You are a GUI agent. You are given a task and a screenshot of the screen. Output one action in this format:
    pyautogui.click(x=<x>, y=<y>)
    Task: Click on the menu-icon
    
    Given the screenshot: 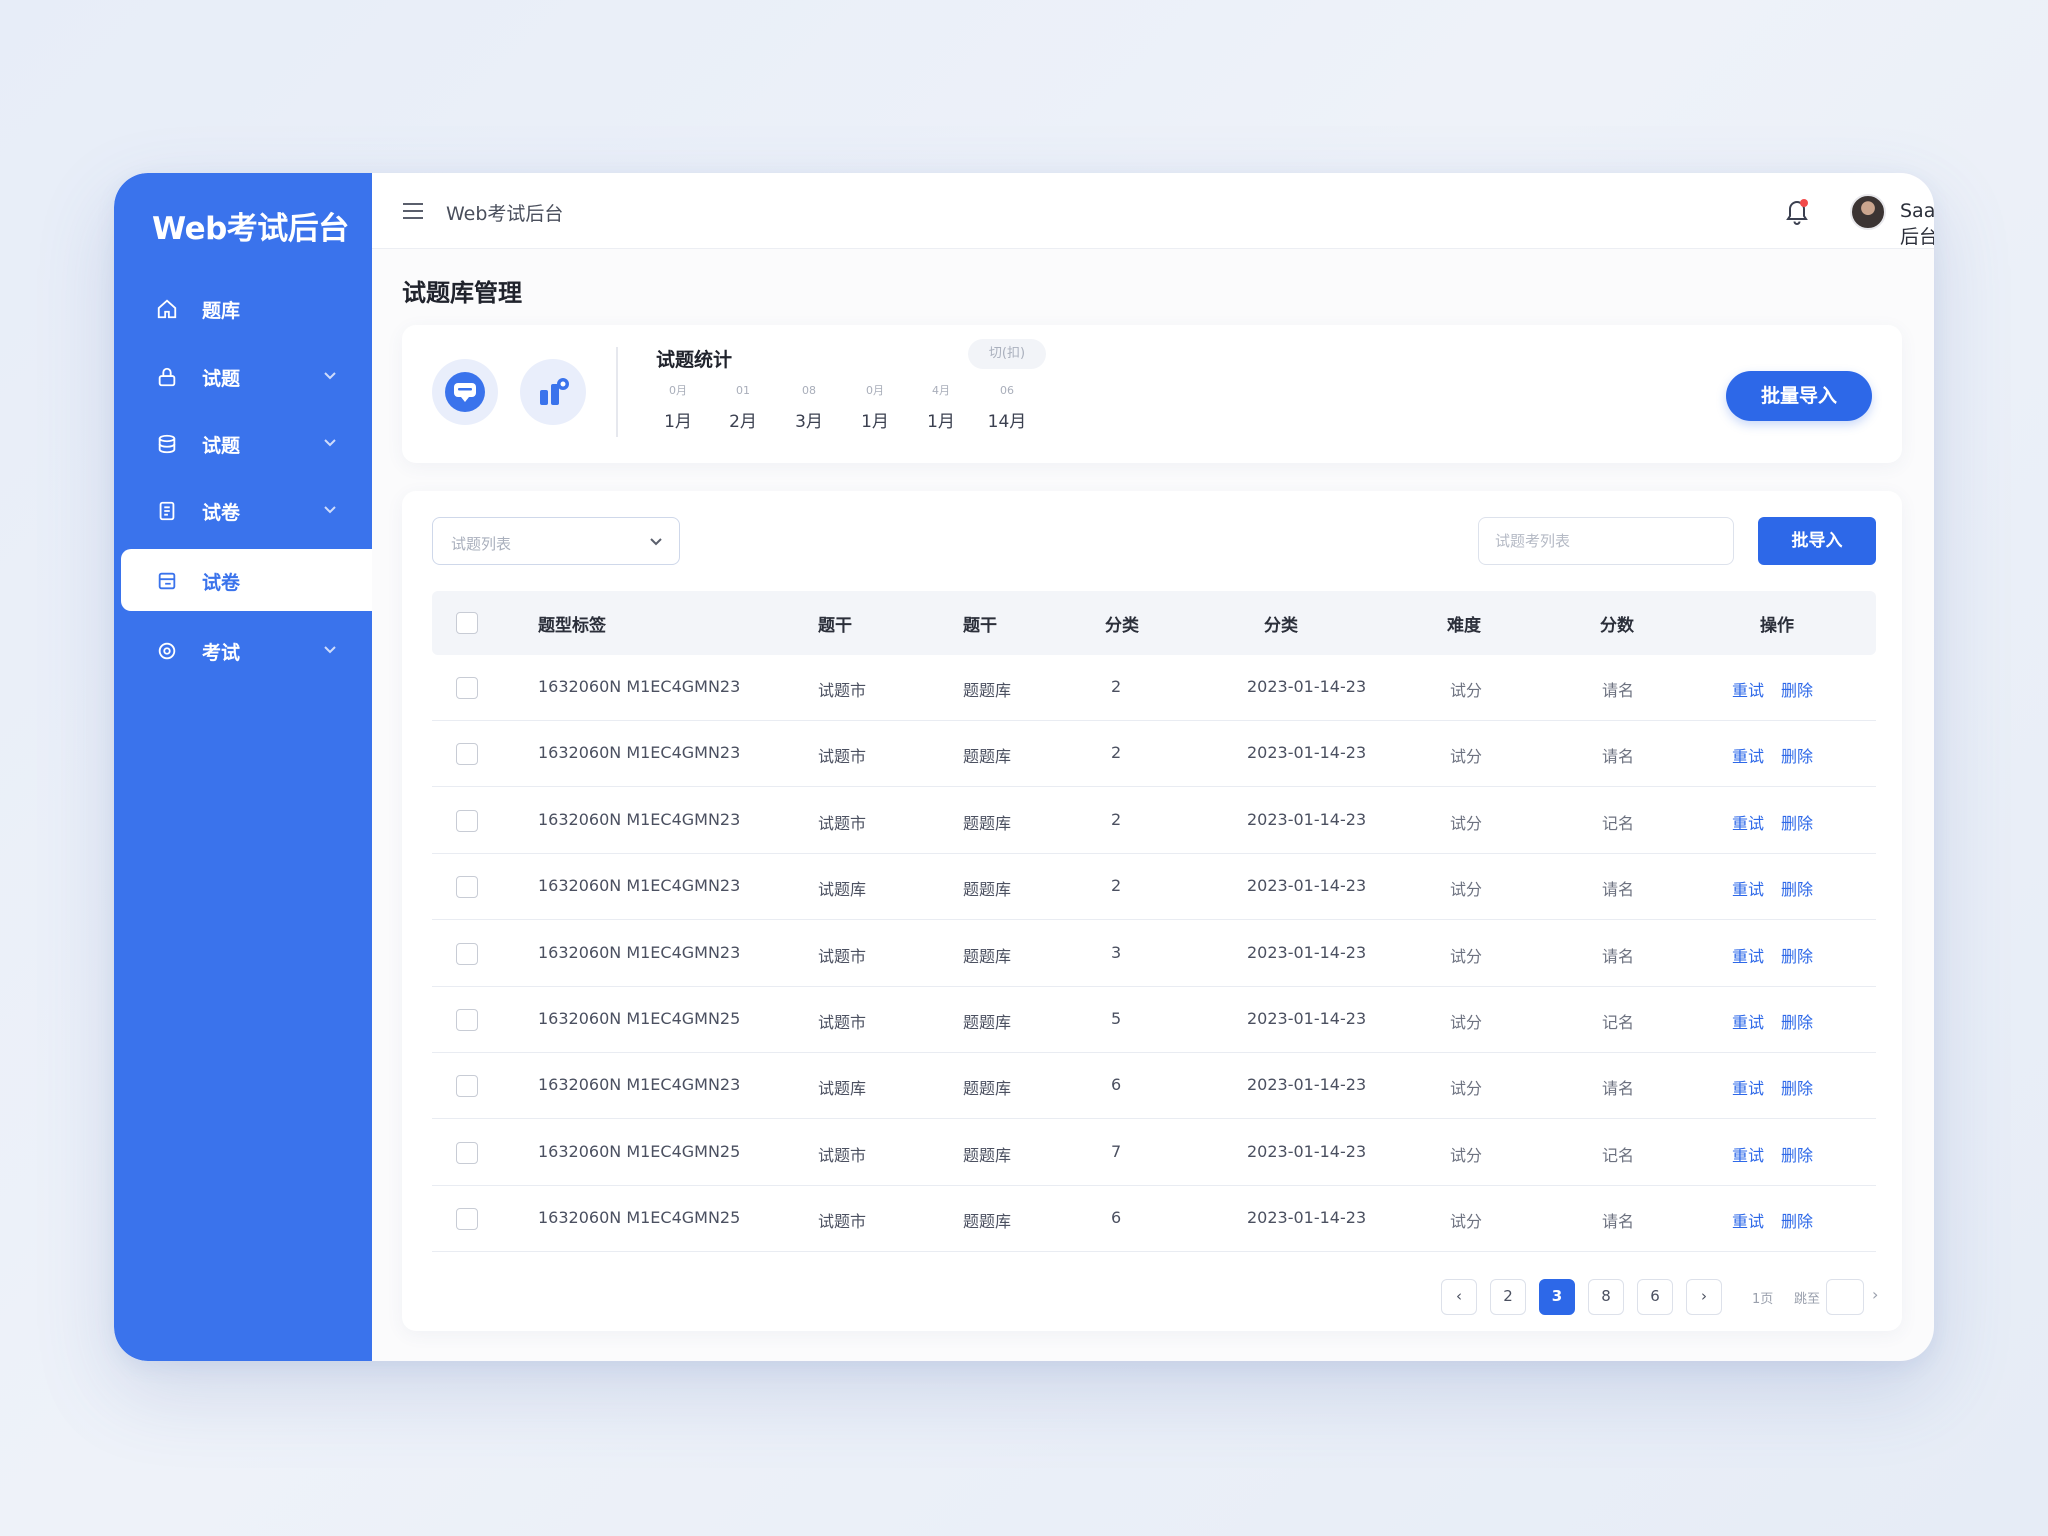 What is the action you would take?
    pyautogui.click(x=413, y=211)
    